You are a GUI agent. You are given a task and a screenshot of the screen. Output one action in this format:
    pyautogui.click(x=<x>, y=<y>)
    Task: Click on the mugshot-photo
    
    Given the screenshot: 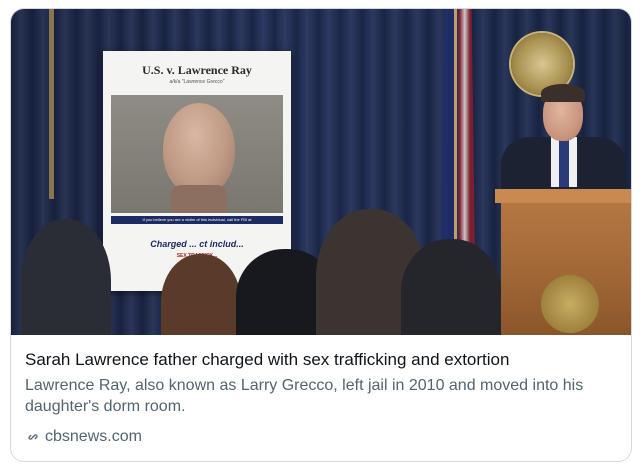 What is the action you would take?
    pyautogui.click(x=197, y=154)
    